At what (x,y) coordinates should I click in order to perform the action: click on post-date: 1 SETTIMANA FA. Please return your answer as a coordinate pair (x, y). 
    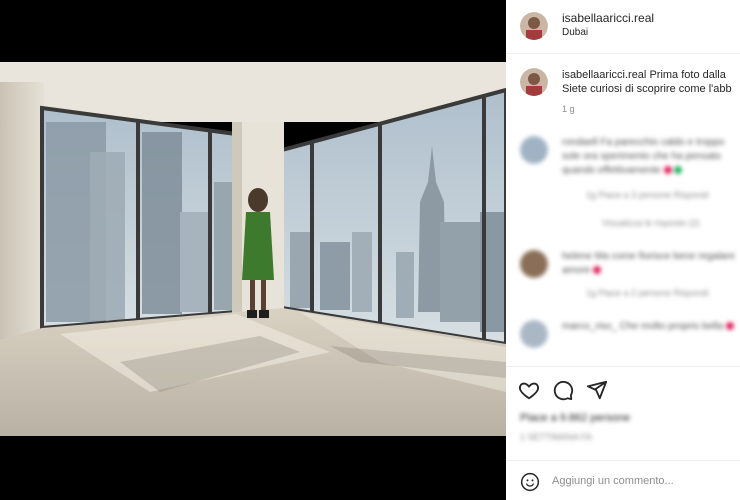
    Looking at the image, I should click on (556, 437).